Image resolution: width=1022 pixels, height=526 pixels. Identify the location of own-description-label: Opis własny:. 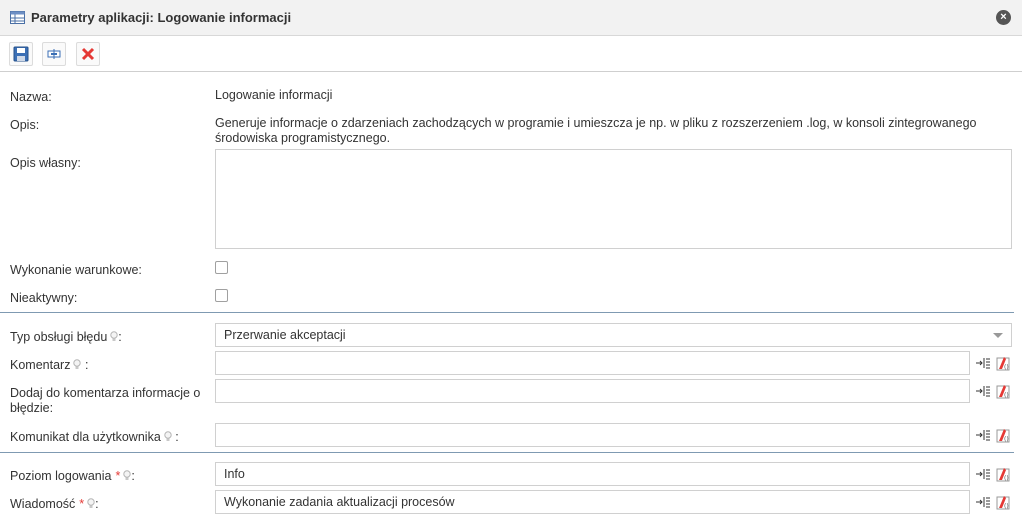
(45, 163).